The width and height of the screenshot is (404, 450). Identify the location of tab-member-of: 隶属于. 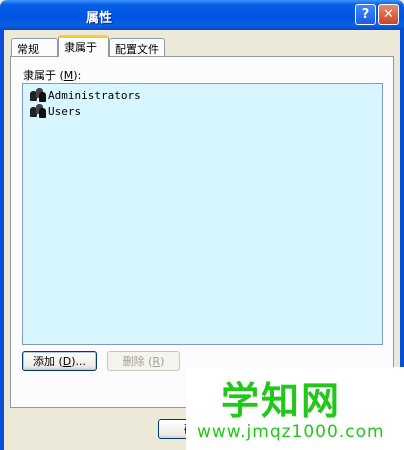
(83, 46).